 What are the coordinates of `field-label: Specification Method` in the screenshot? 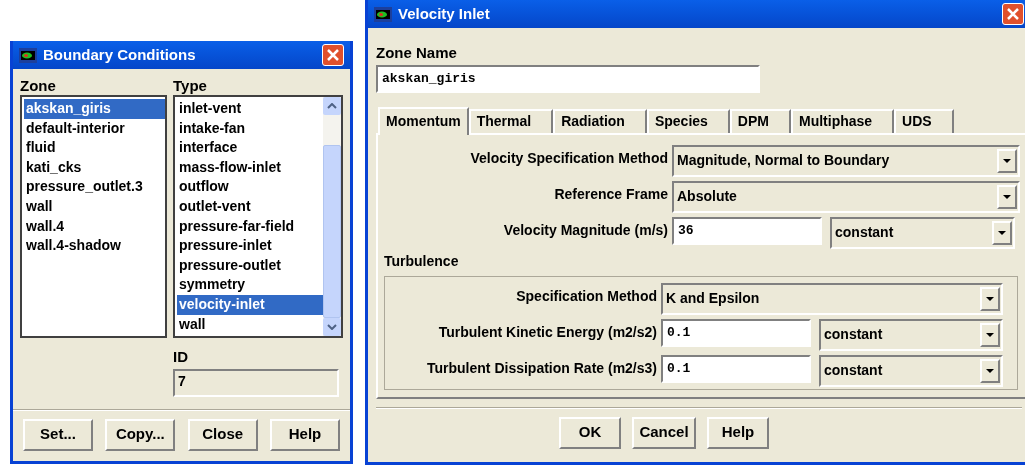 It's located at (586, 296).